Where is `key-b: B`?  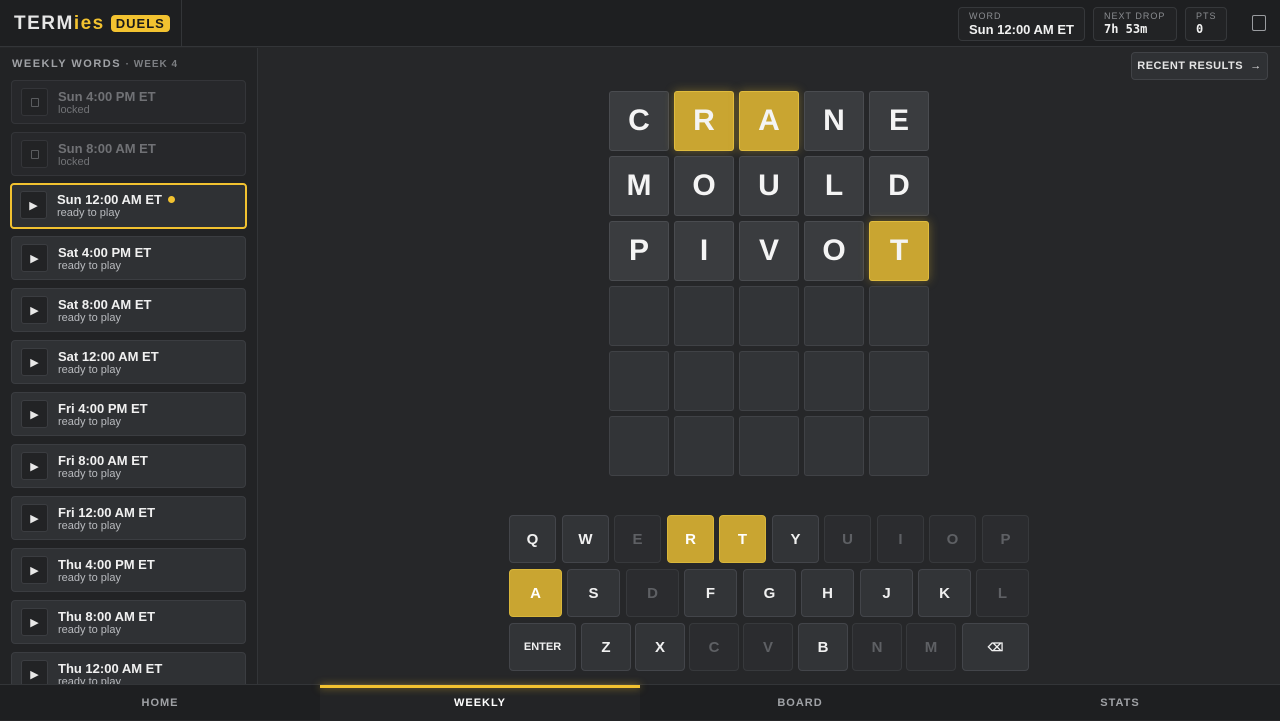 key-b: B is located at coordinates (823, 647).